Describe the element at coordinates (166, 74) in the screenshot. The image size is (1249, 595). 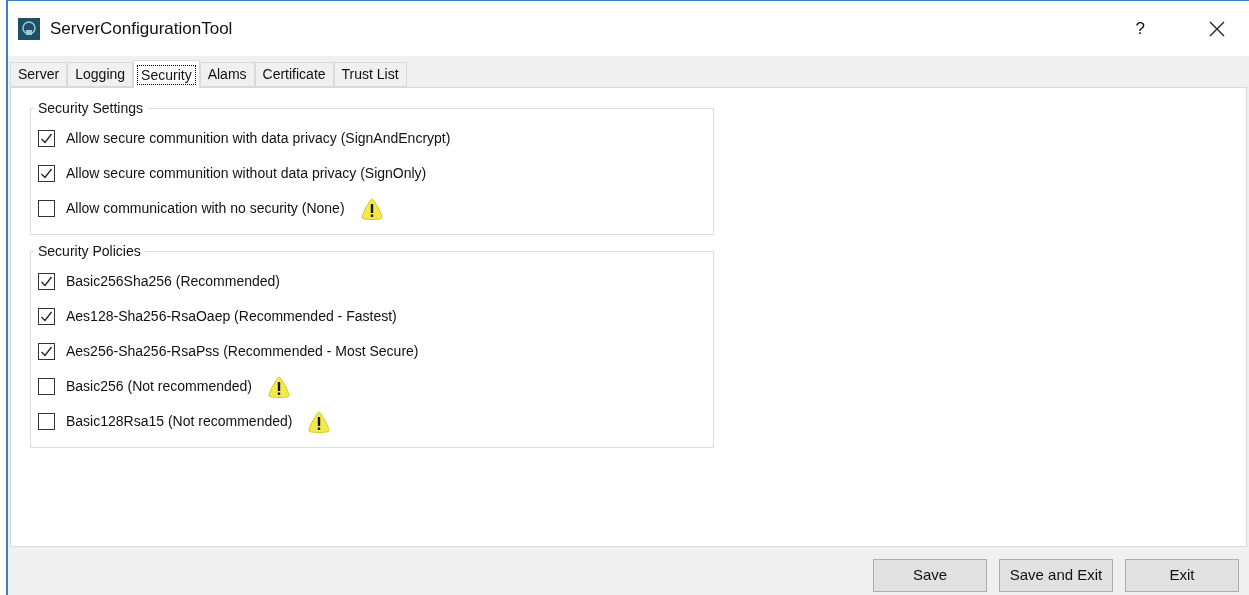
I see `tab: Security` at that location.